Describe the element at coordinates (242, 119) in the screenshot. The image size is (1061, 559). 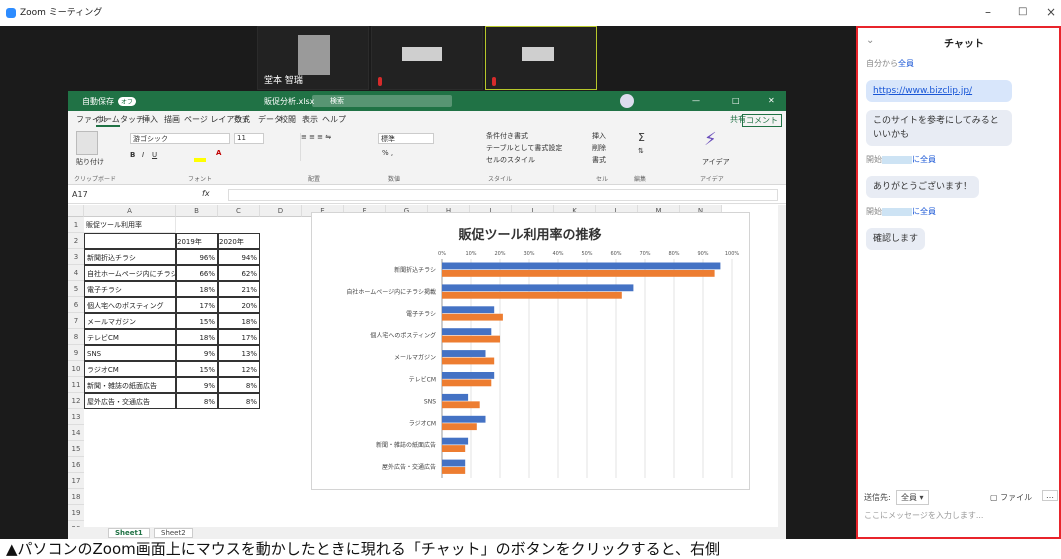
I see `ribbon-tab: 数式` at that location.